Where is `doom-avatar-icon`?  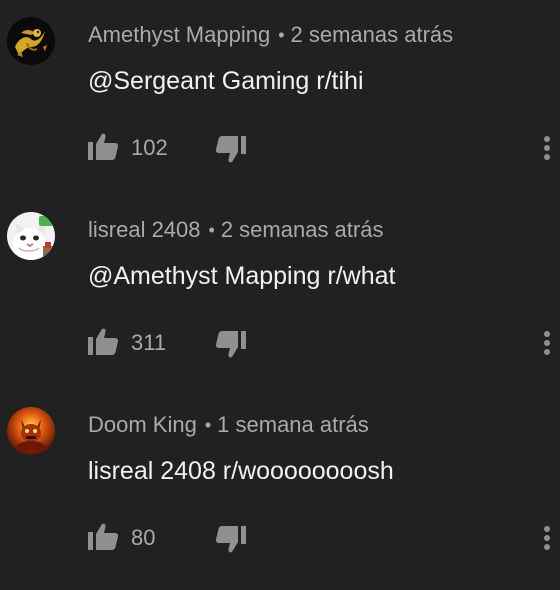 doom-avatar-icon is located at coordinates (31, 431).